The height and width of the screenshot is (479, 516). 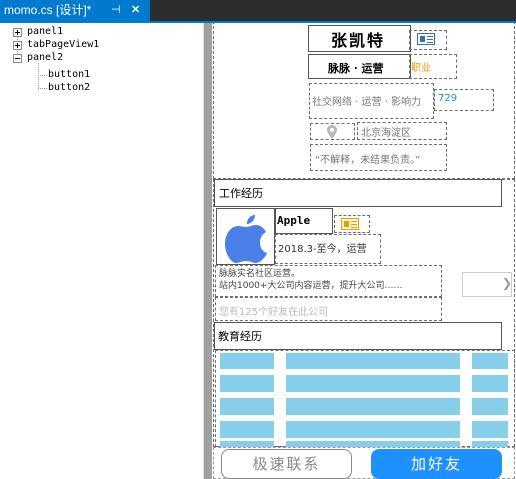 What do you see at coordinates (436, 464) in the screenshot?
I see `add-friend-button: 加好友` at bounding box center [436, 464].